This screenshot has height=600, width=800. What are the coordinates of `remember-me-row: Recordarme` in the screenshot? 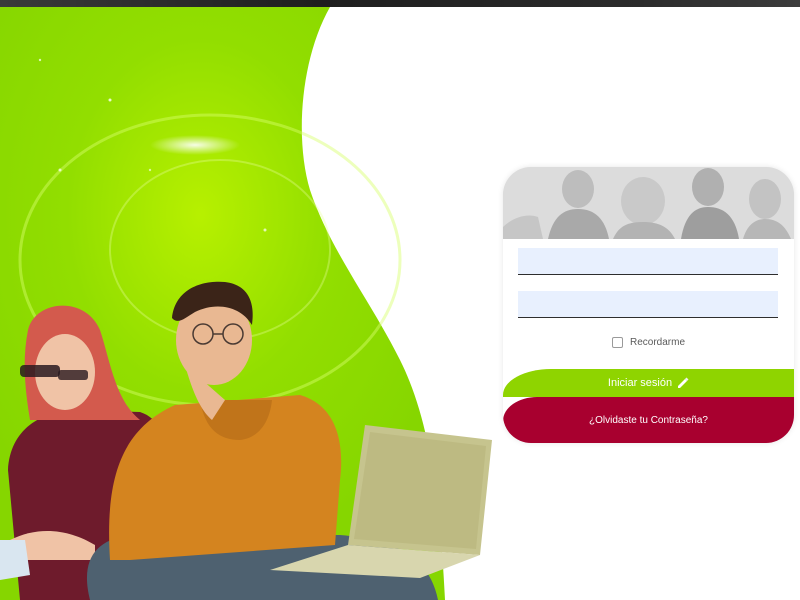 It's located at (648, 342).